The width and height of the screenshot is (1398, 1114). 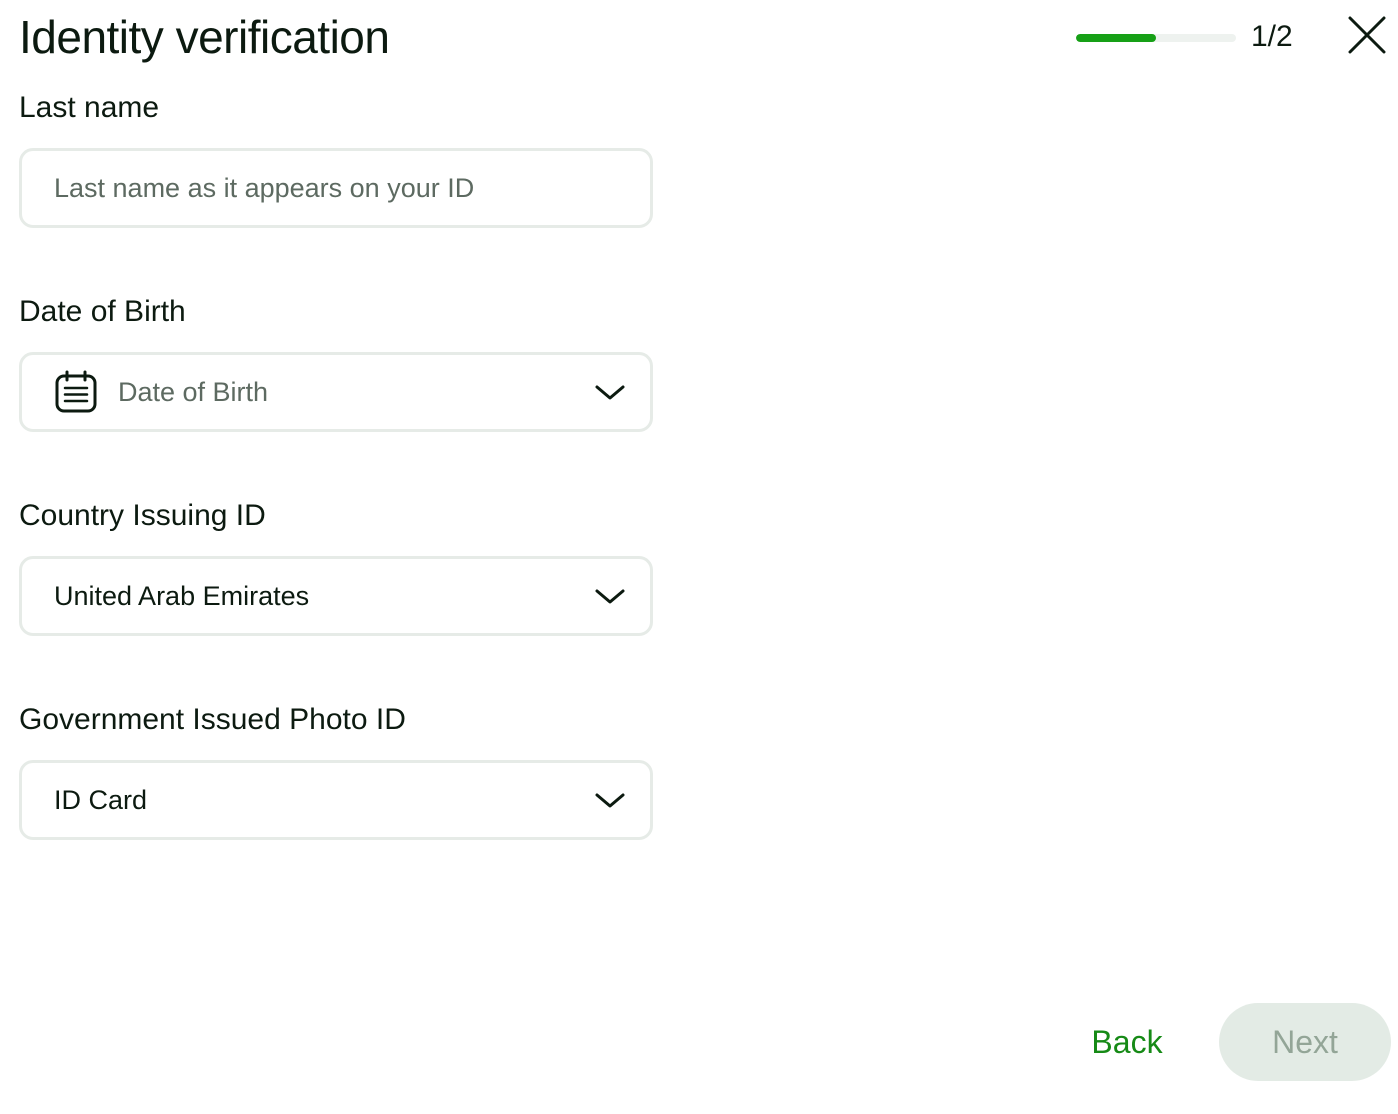 What do you see at coordinates (182, 595) in the screenshot?
I see `country-selected-value: United Arab Emirates` at bounding box center [182, 595].